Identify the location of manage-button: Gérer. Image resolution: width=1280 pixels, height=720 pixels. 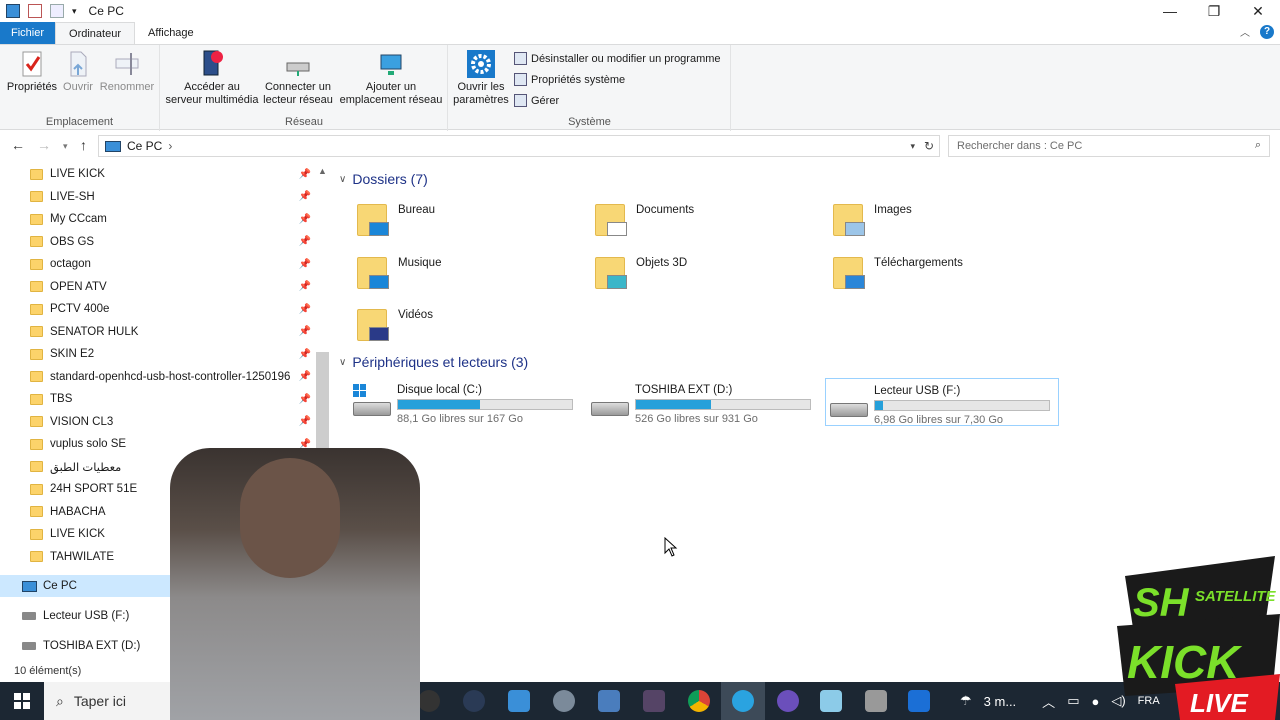
(536, 100).